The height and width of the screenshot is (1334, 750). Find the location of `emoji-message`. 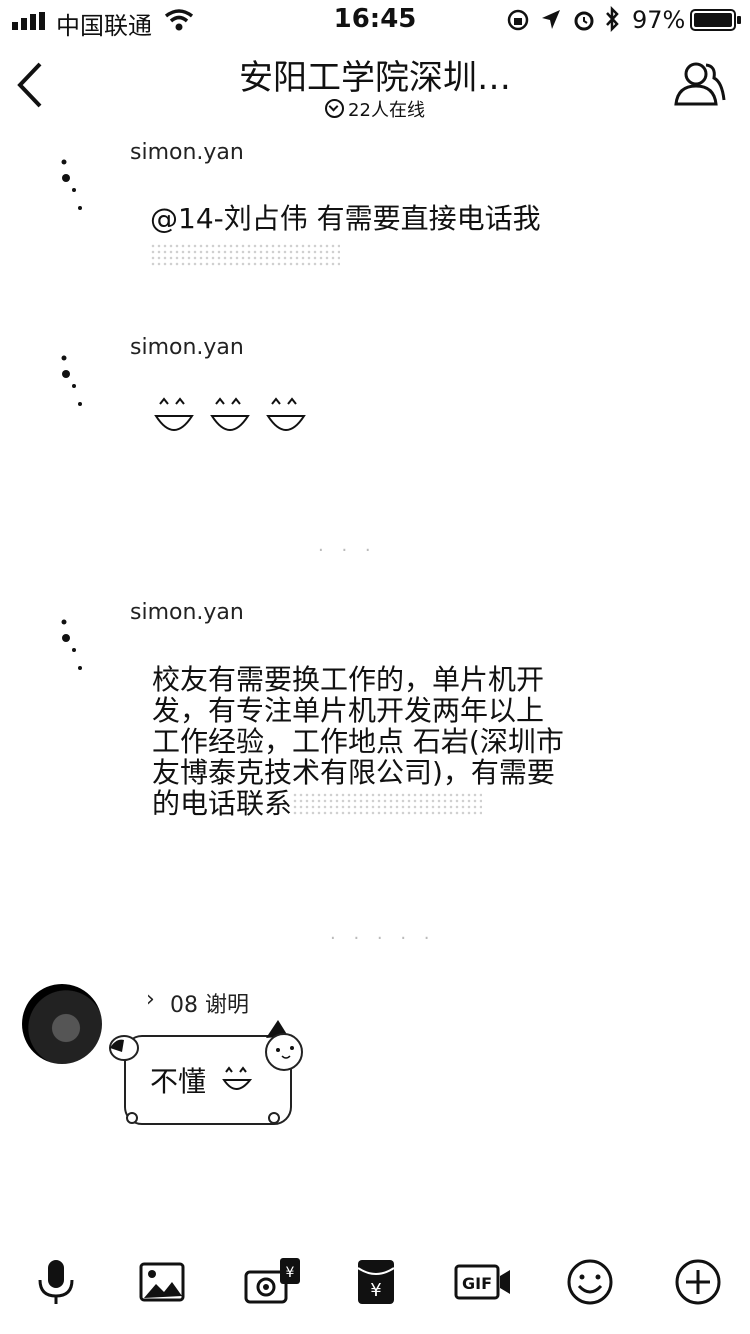

emoji-message is located at coordinates (237, 416).